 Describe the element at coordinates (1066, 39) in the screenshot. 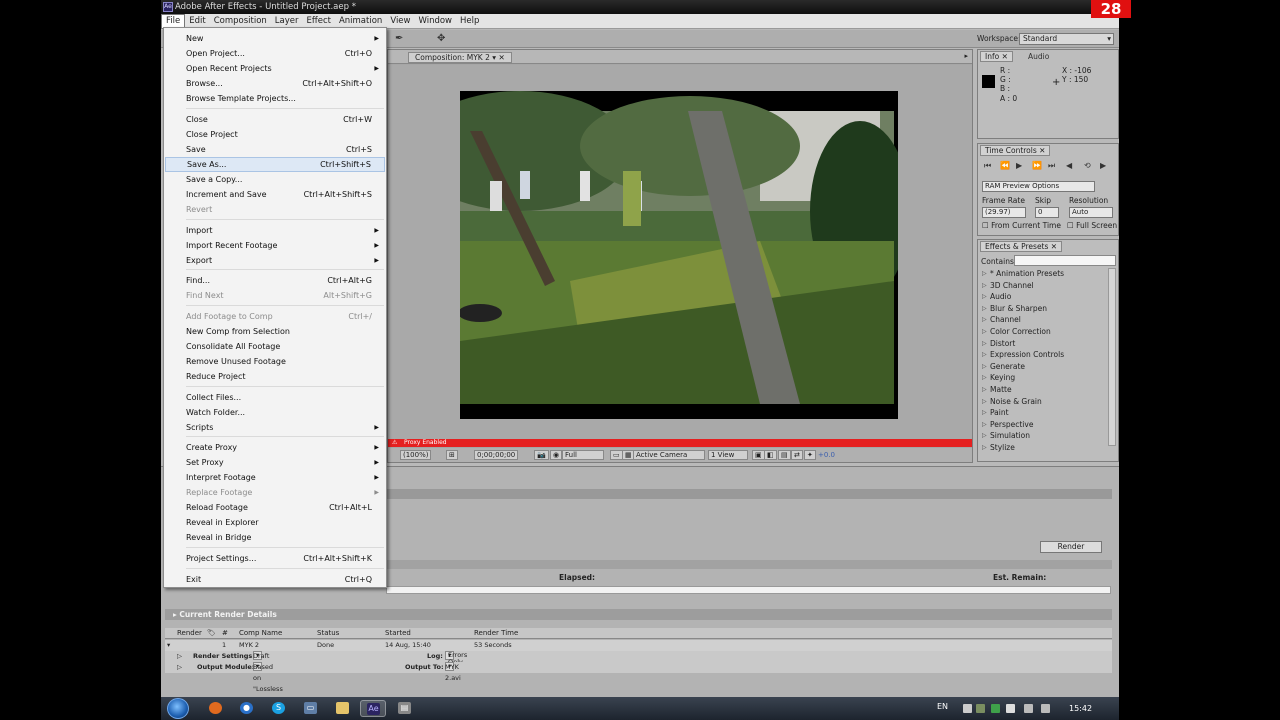

I see `workspace-dropdown: Standard` at that location.